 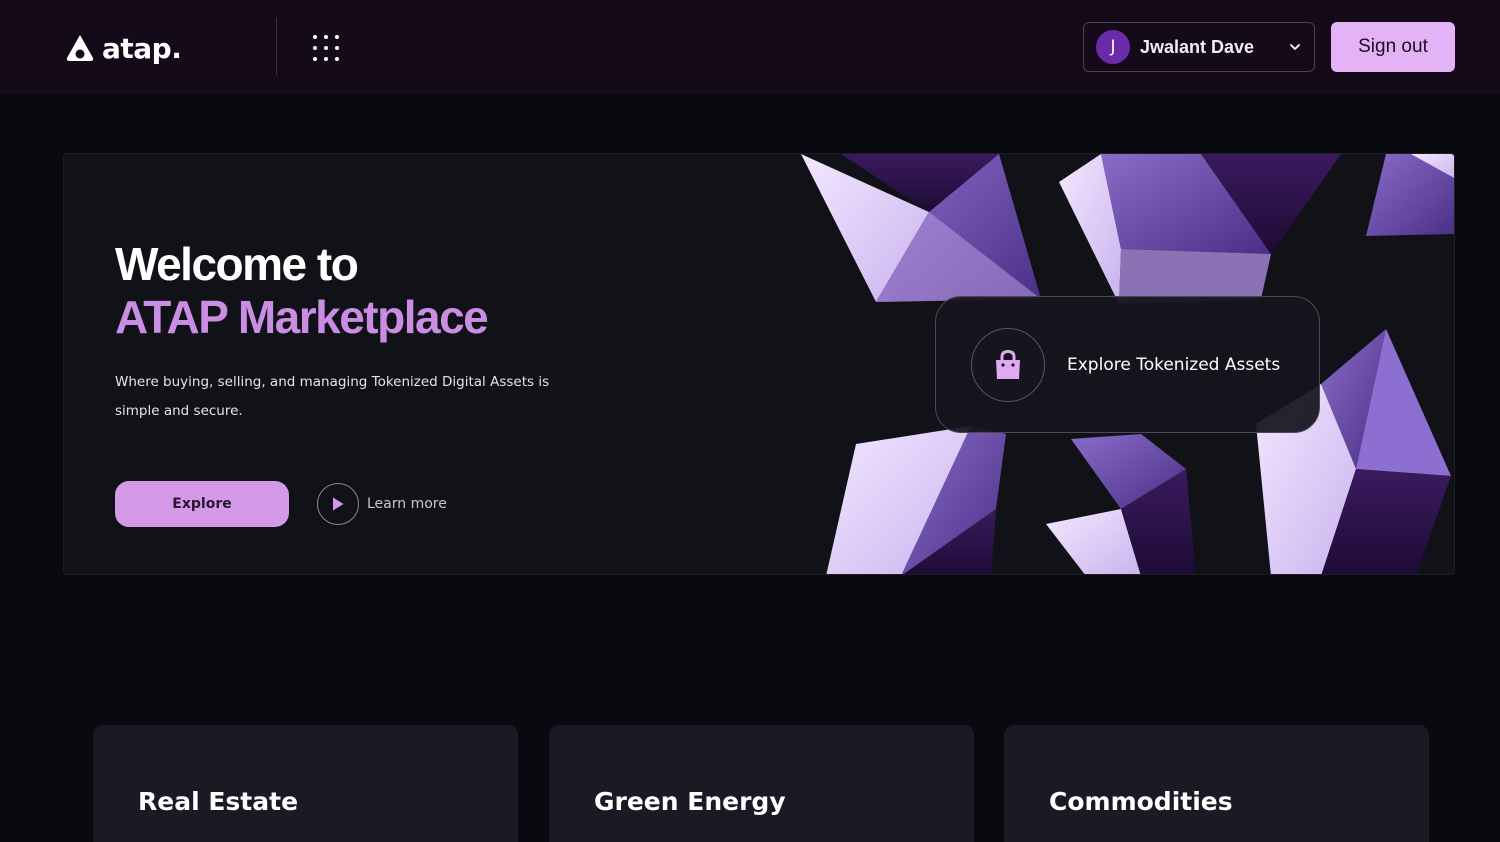 What do you see at coordinates (761, 783) in the screenshot?
I see `category-card-green-energy: Green Energy` at bounding box center [761, 783].